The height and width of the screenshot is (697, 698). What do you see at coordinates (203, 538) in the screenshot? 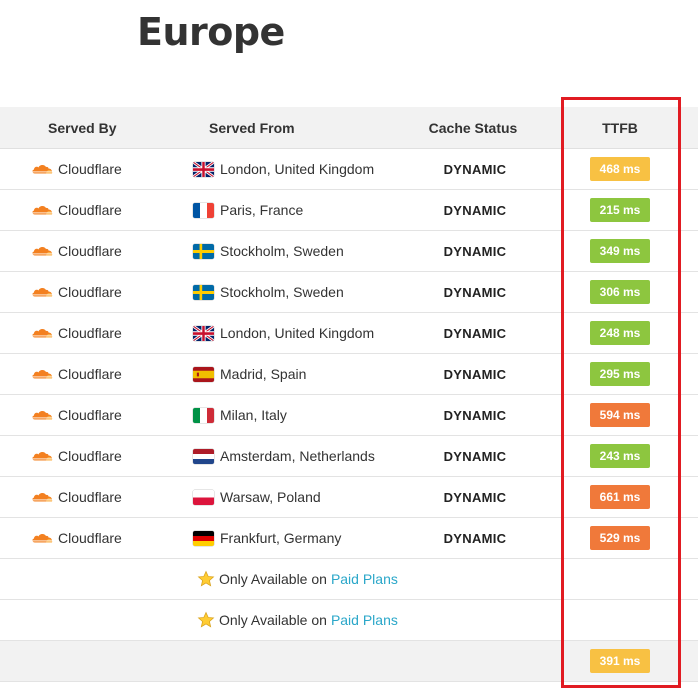
I see `germany-flag-icon` at bounding box center [203, 538].